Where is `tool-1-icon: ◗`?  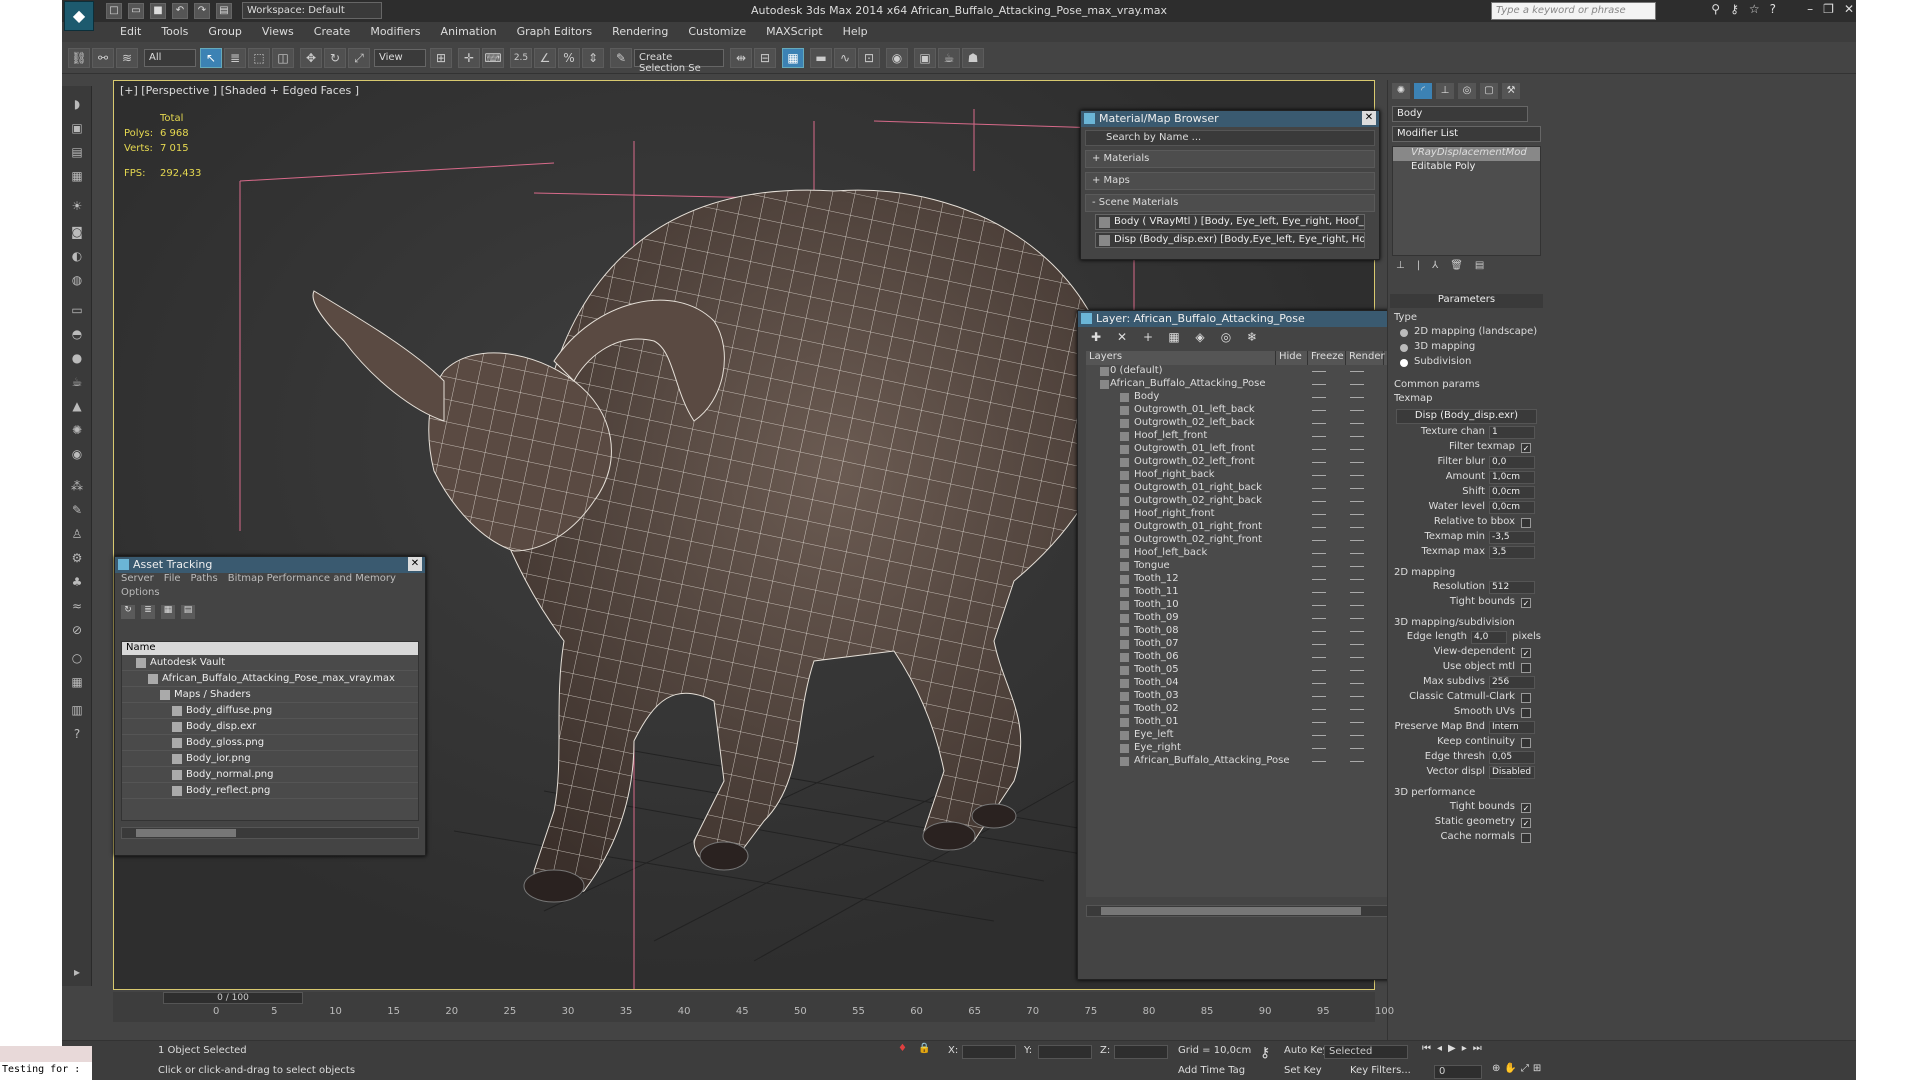 tool-1-icon: ◗ is located at coordinates (77, 104).